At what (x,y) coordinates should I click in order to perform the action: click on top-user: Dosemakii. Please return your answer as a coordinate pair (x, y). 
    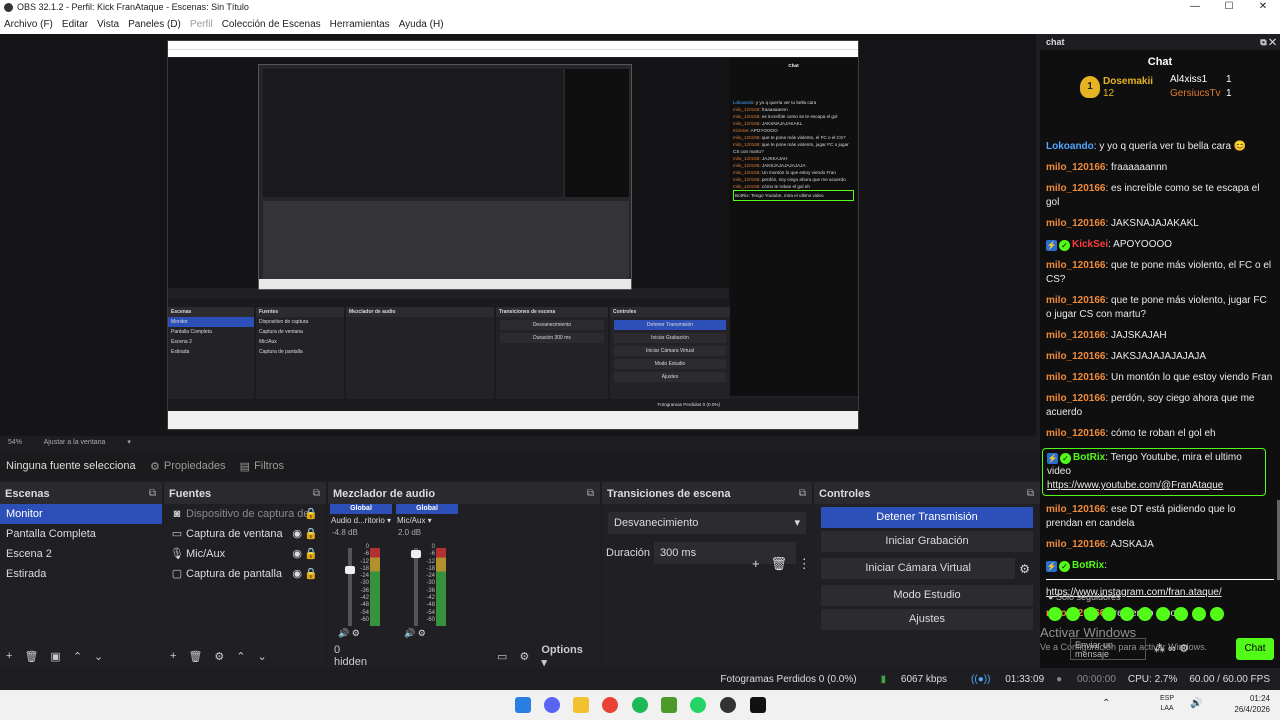
    Looking at the image, I should click on (1128, 81).